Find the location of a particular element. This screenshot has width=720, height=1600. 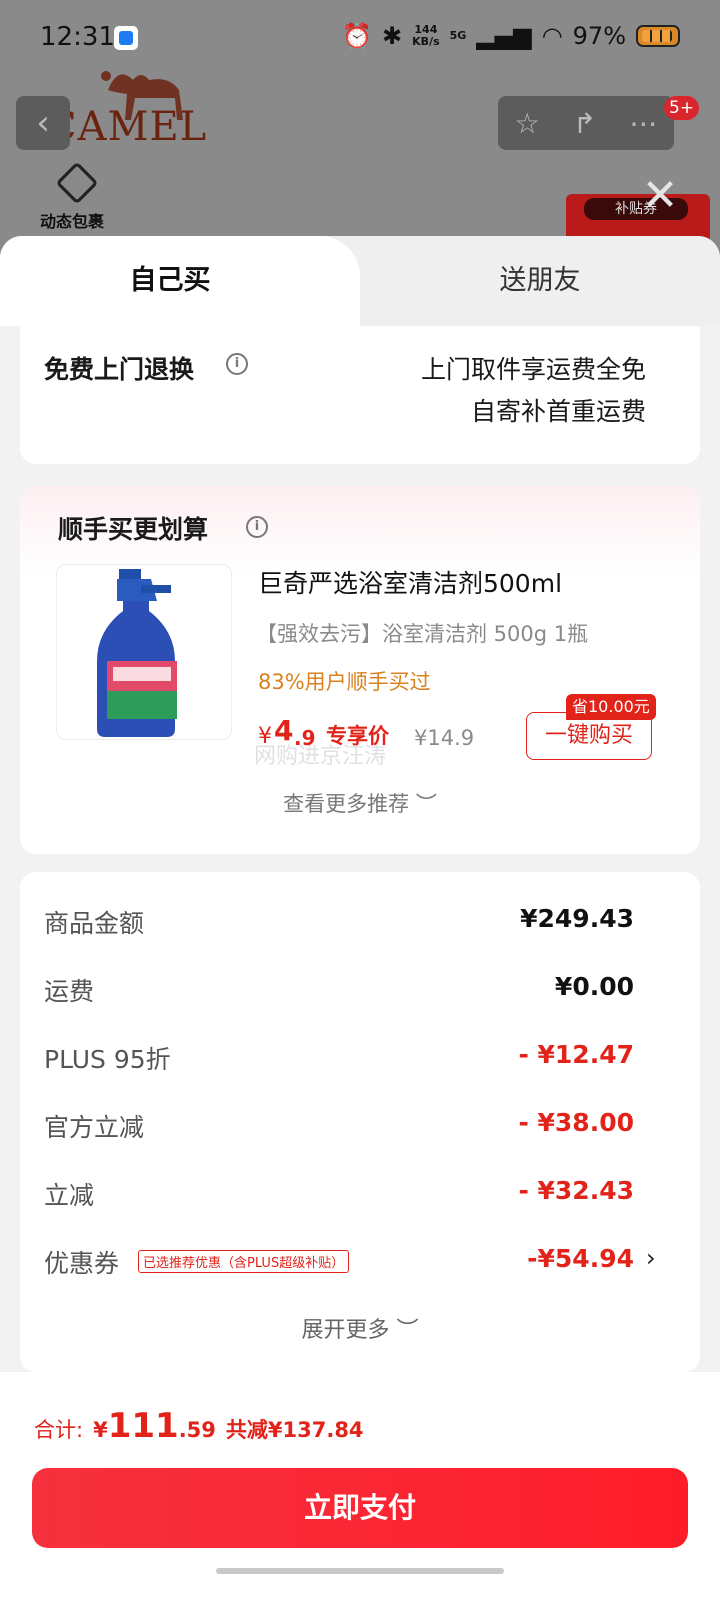

summary-label: 商品金额 is located at coordinates (94, 923).